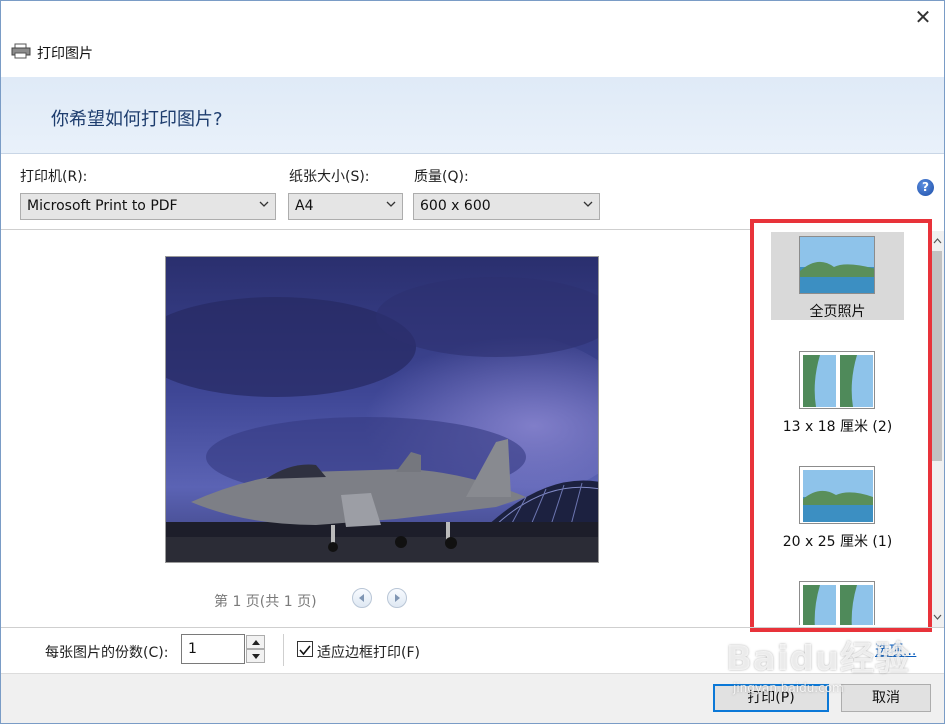 The image size is (945, 724). Describe the element at coordinates (102, 206) in the screenshot. I see `printer-select-value: Microsoft Print to PDF` at that location.